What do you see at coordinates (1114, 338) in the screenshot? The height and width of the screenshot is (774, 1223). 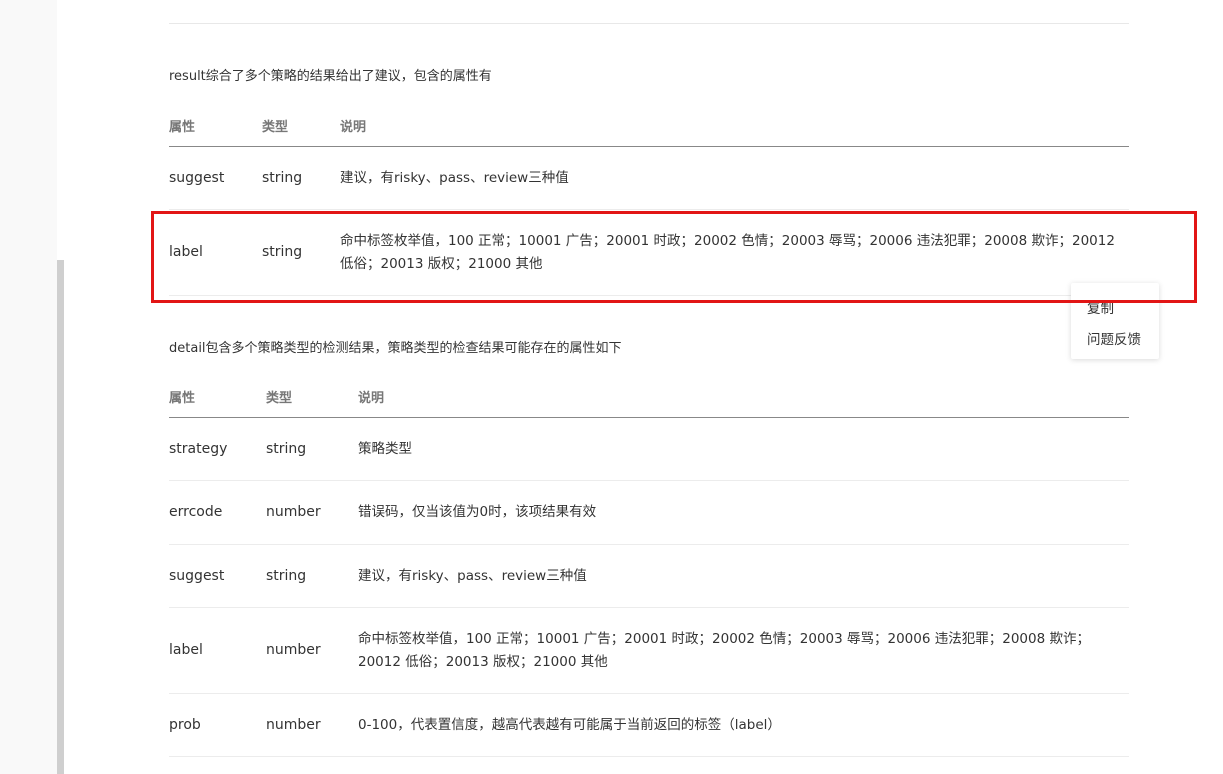 I see `feedback-menu-item: 问题反馈` at bounding box center [1114, 338].